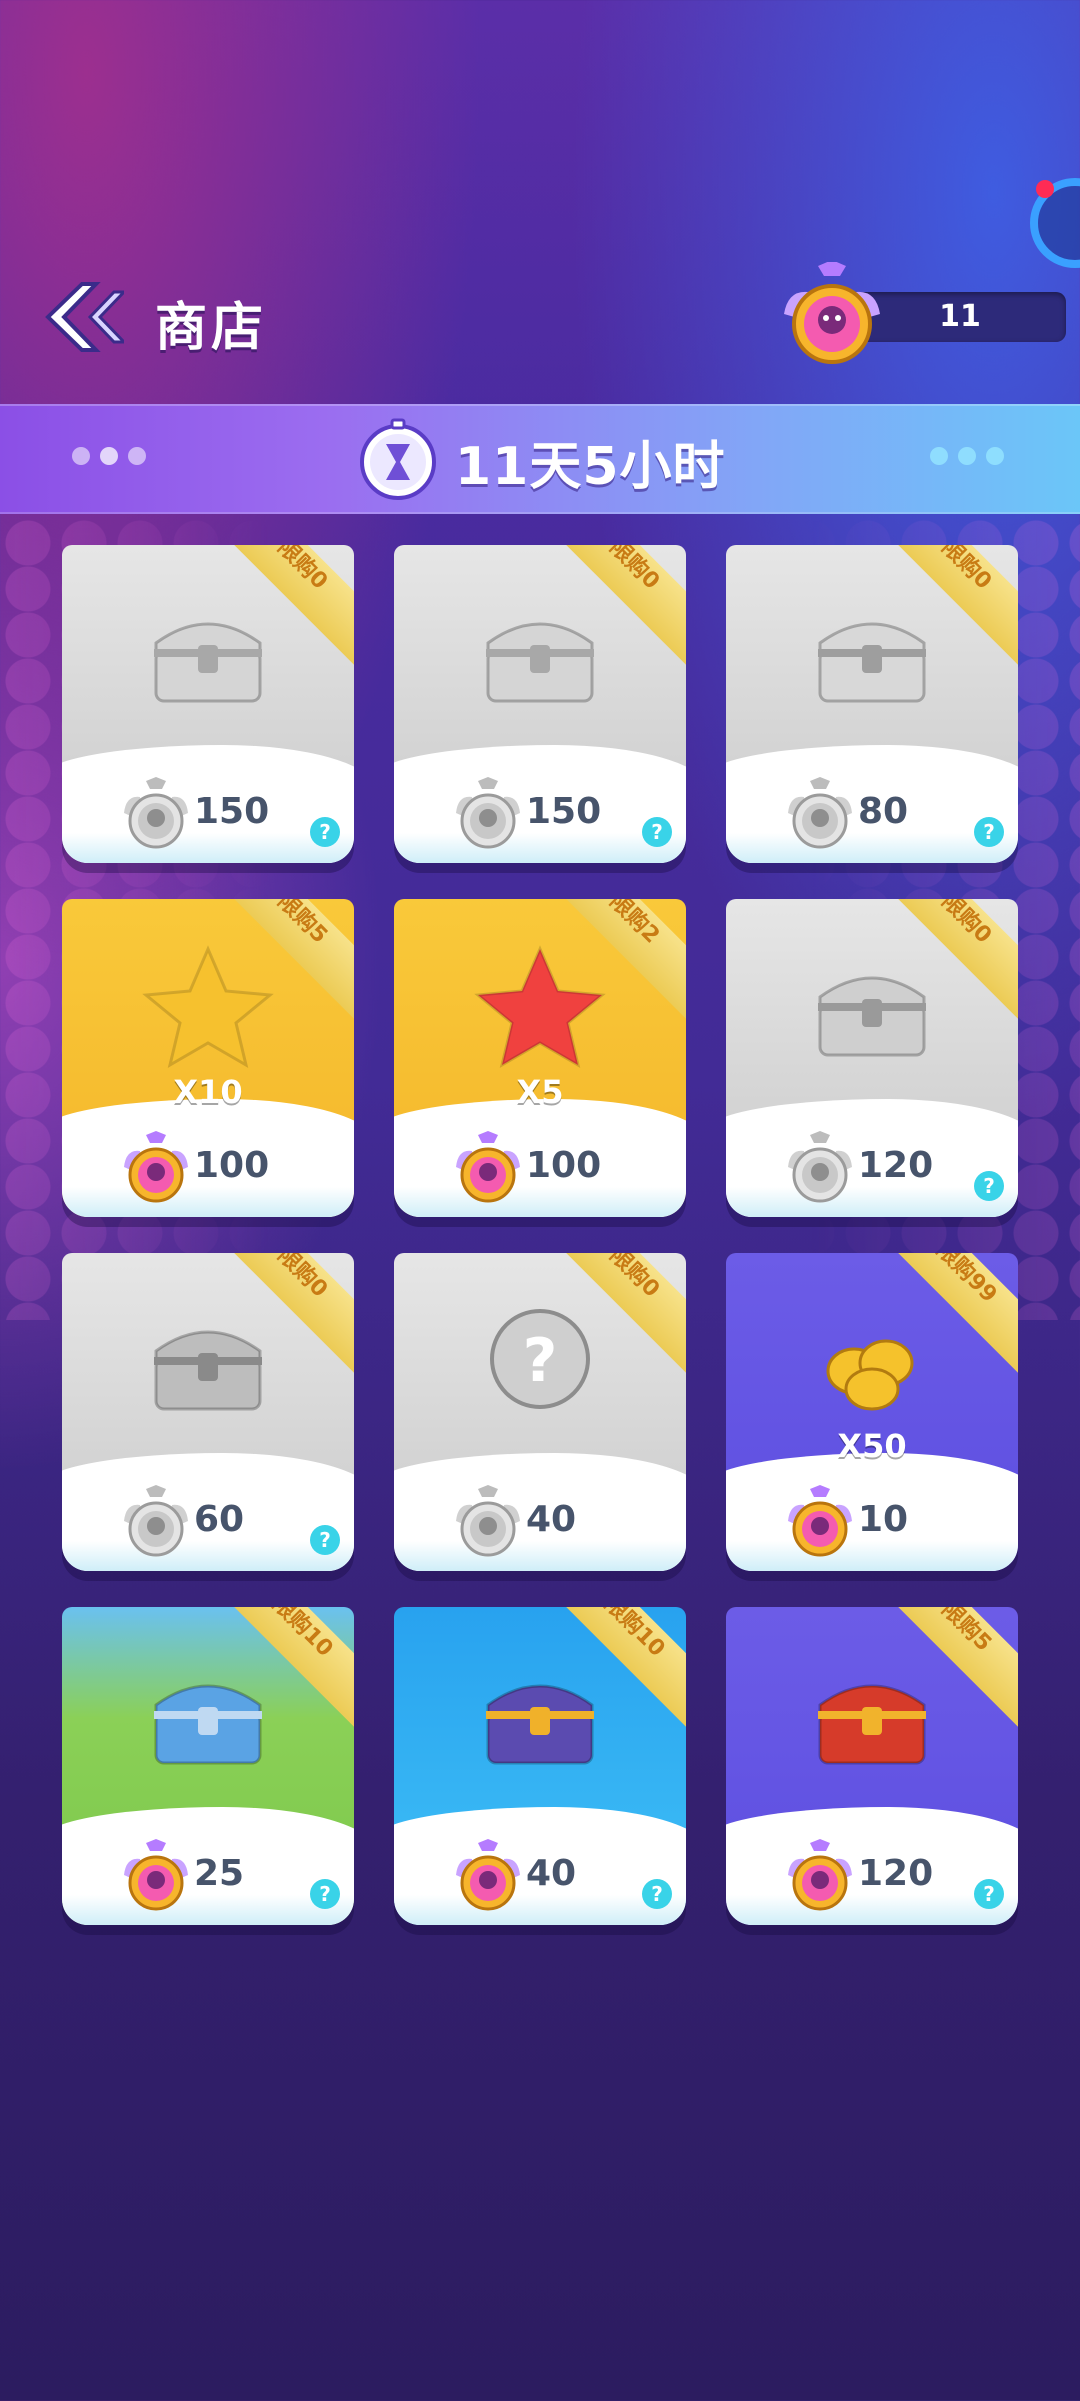 The image size is (1080, 2401). What do you see at coordinates (967, 456) in the screenshot?
I see `banner-dots-right` at bounding box center [967, 456].